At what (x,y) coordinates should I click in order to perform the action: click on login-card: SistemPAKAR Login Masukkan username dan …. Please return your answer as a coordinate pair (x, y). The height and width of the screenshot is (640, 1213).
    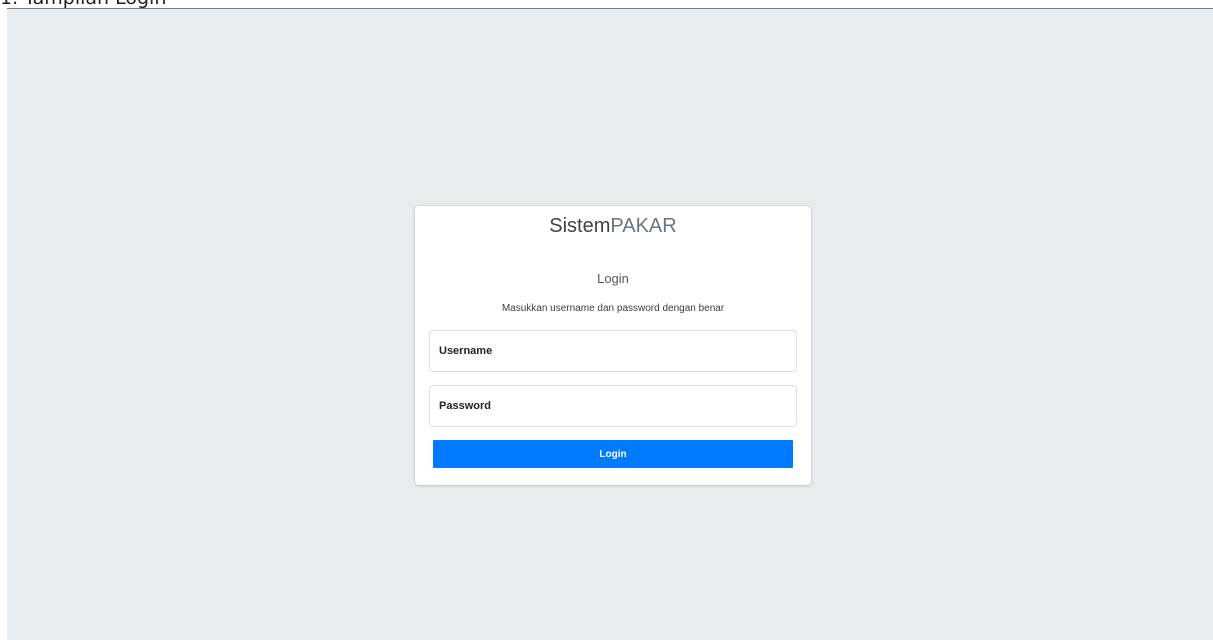
    Looking at the image, I should click on (613, 345).